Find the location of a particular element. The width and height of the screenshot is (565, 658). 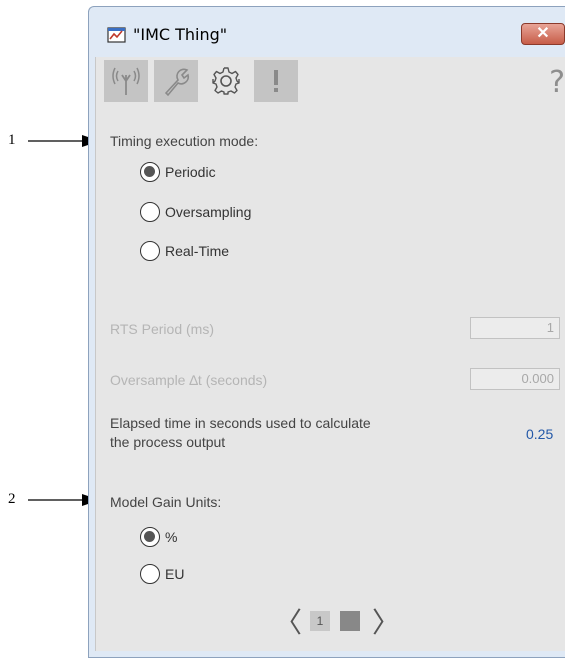

oversample-label: Oversample ∆t (seconds) is located at coordinates (189, 380).